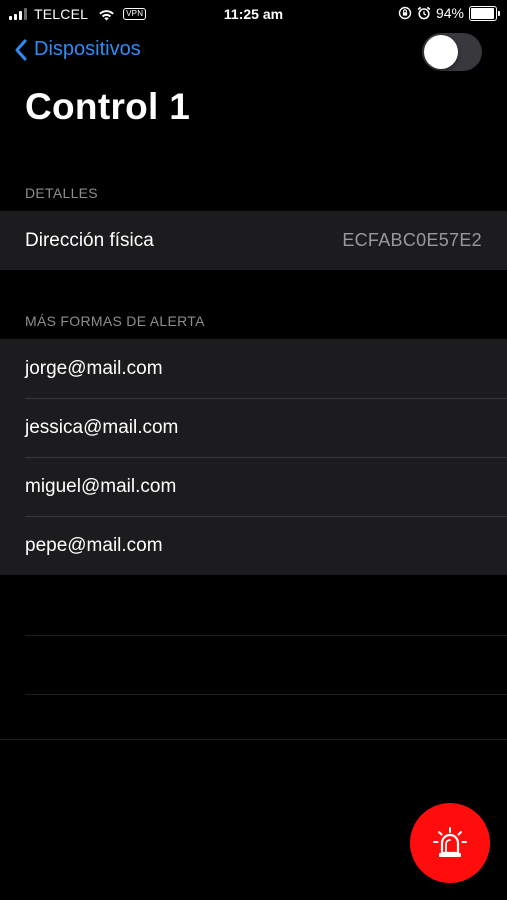 This screenshot has width=507, height=900. Describe the element at coordinates (87, 49) in the screenshot. I see `back-button-label: Dispositivos` at that location.